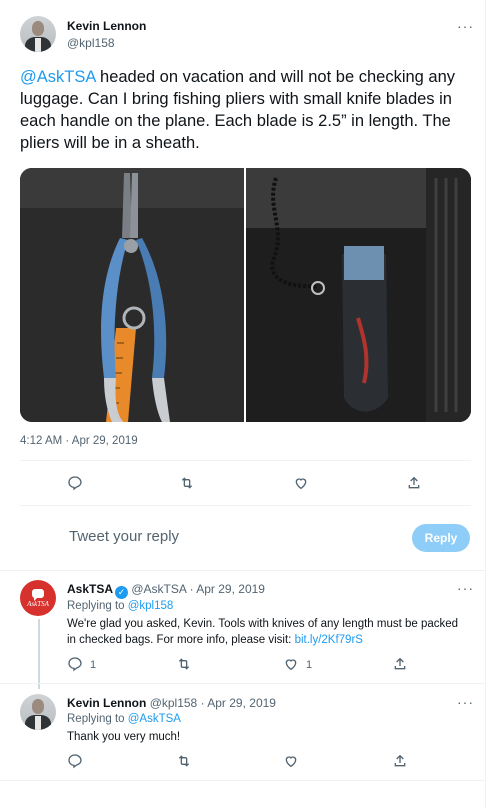 Image resolution: width=489 pixels, height=809 pixels. What do you see at coordinates (124, 737) in the screenshot?
I see `reply-text: Thank you very much!` at bounding box center [124, 737].